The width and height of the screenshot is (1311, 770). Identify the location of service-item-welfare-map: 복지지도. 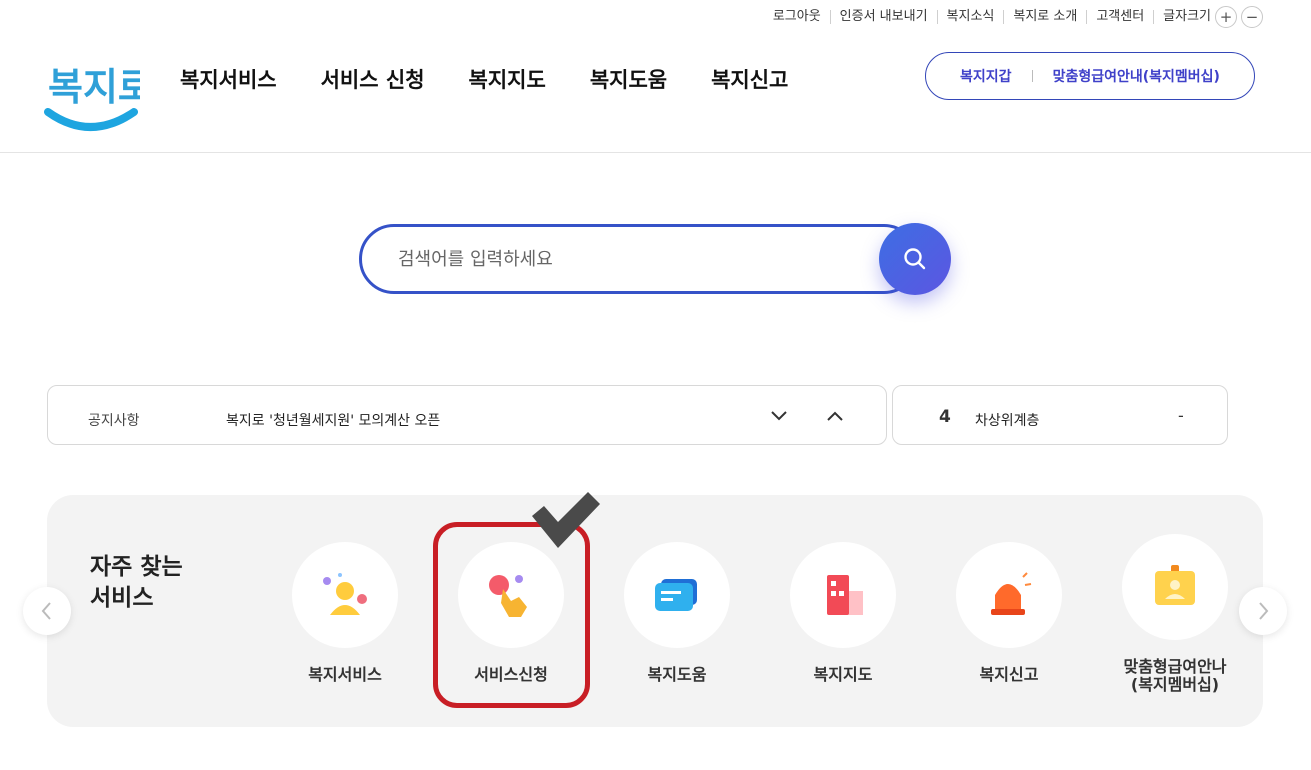
(843, 613).